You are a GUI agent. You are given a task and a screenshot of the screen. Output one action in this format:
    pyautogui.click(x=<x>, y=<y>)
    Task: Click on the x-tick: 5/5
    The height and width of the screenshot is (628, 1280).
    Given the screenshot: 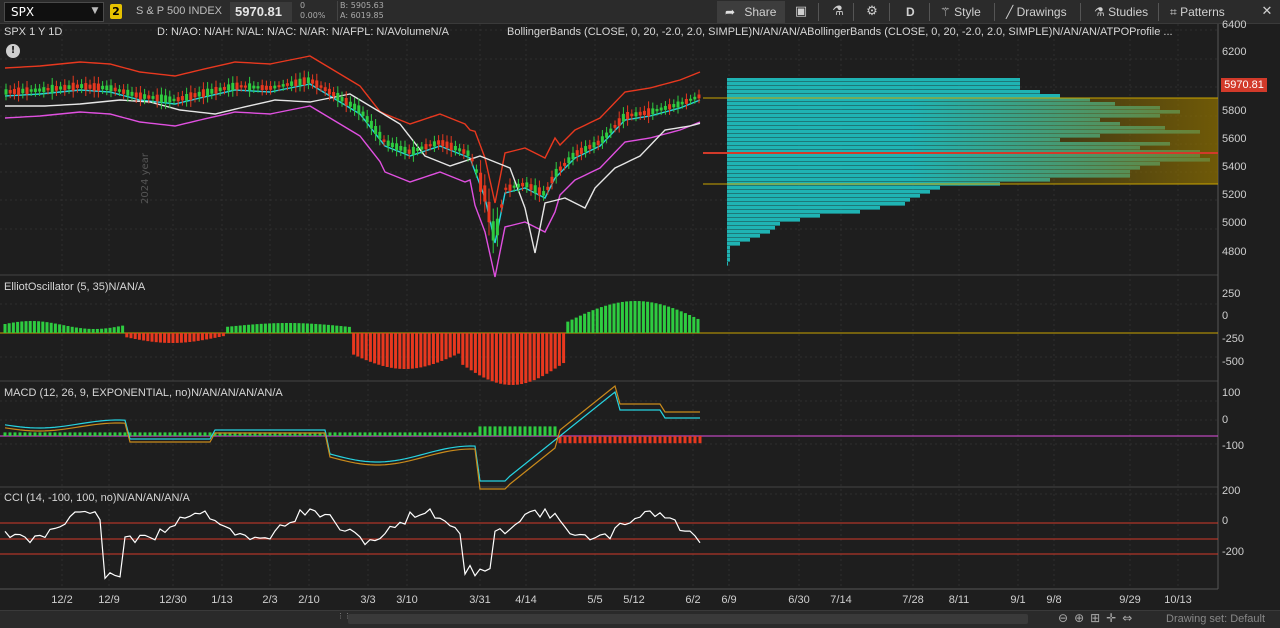 What is the action you would take?
    pyautogui.click(x=595, y=600)
    